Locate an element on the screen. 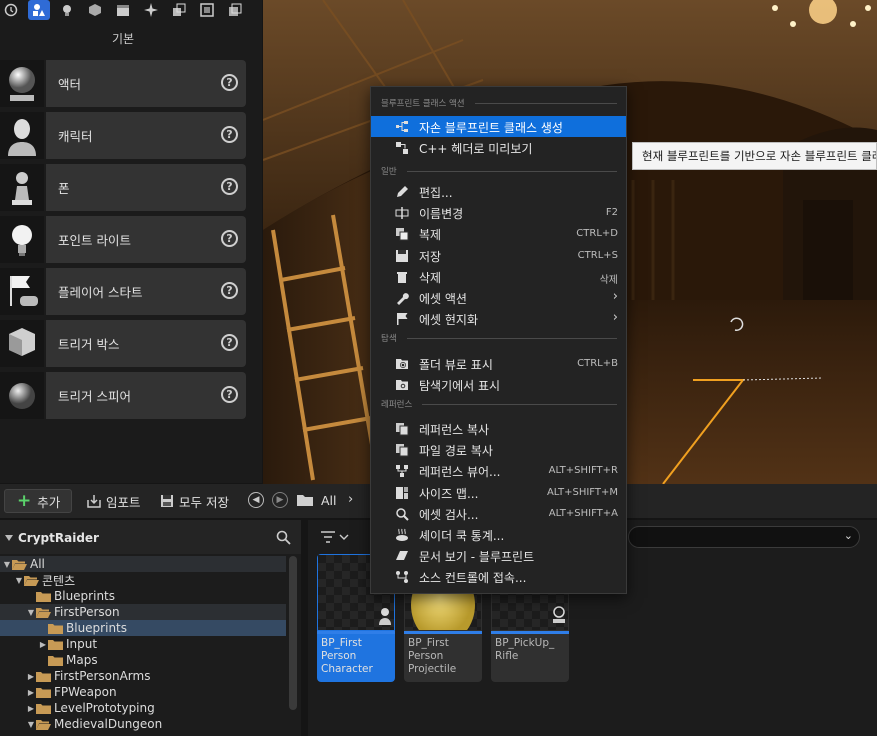 This screenshot has width=877, height=736. actor-item-actor: 액터? is located at coordinates (123, 83).